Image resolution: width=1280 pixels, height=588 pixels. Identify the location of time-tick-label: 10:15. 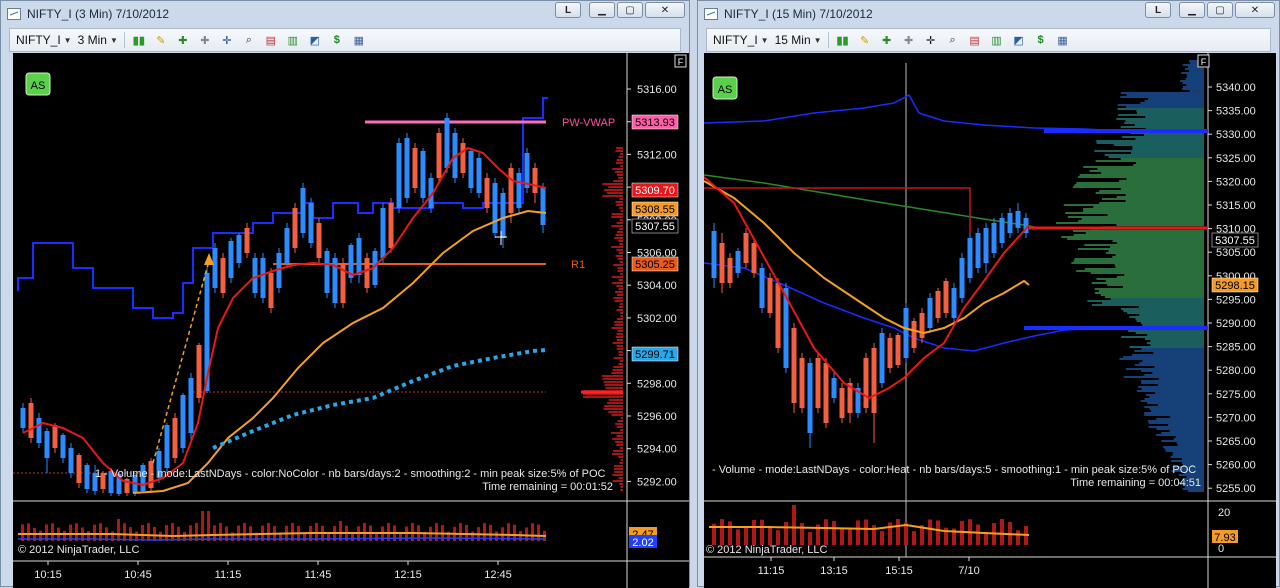
(48, 575).